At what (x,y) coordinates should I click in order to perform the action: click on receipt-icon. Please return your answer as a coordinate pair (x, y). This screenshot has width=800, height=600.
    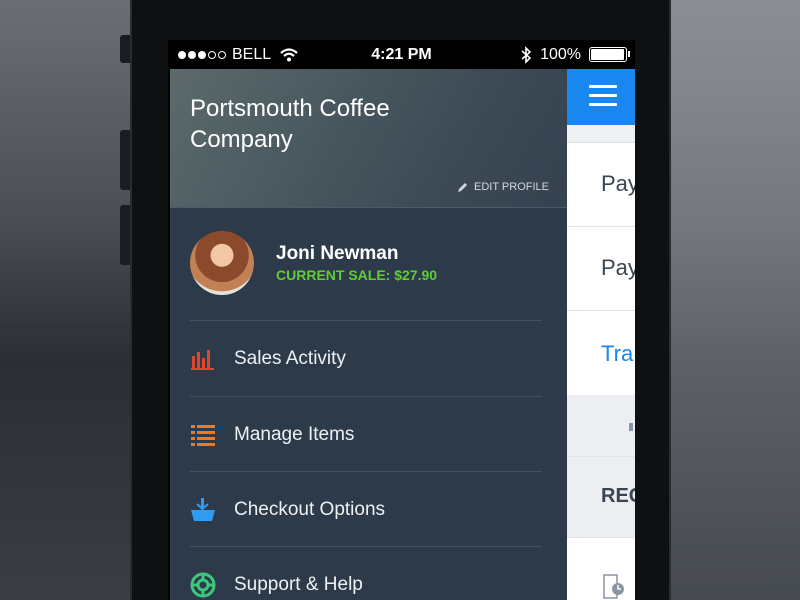
    Looking at the image, I should click on (613, 586).